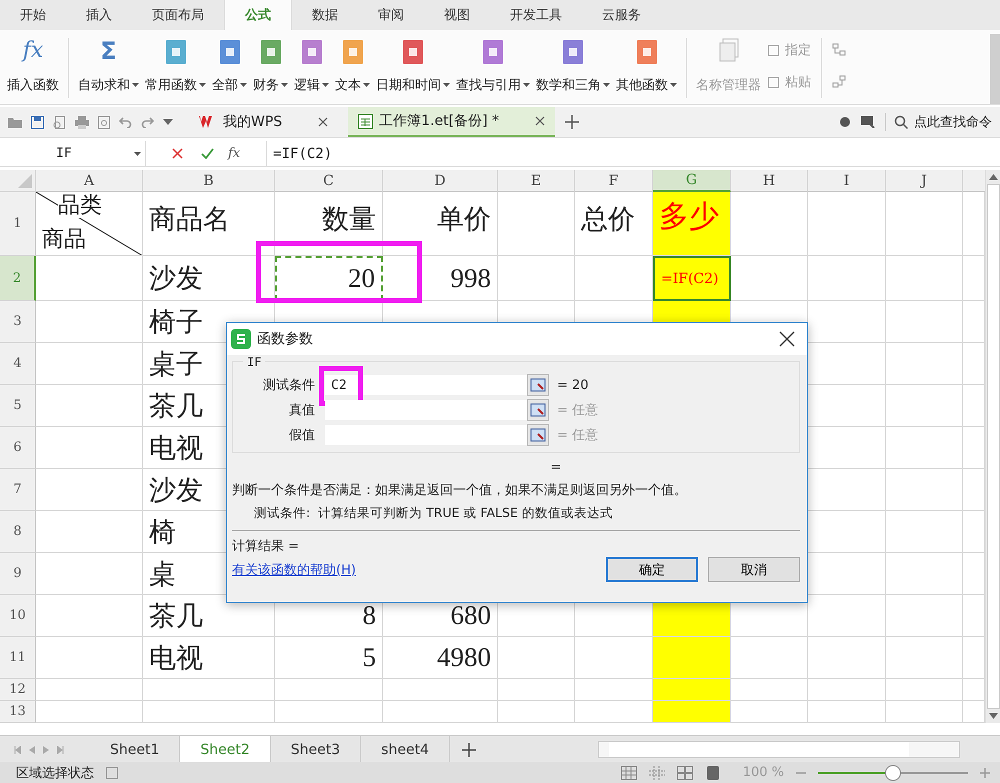 Image resolution: width=1000 pixels, height=783 pixels. What do you see at coordinates (556, 467) in the screenshot?
I see `result-preview: =` at bounding box center [556, 467].